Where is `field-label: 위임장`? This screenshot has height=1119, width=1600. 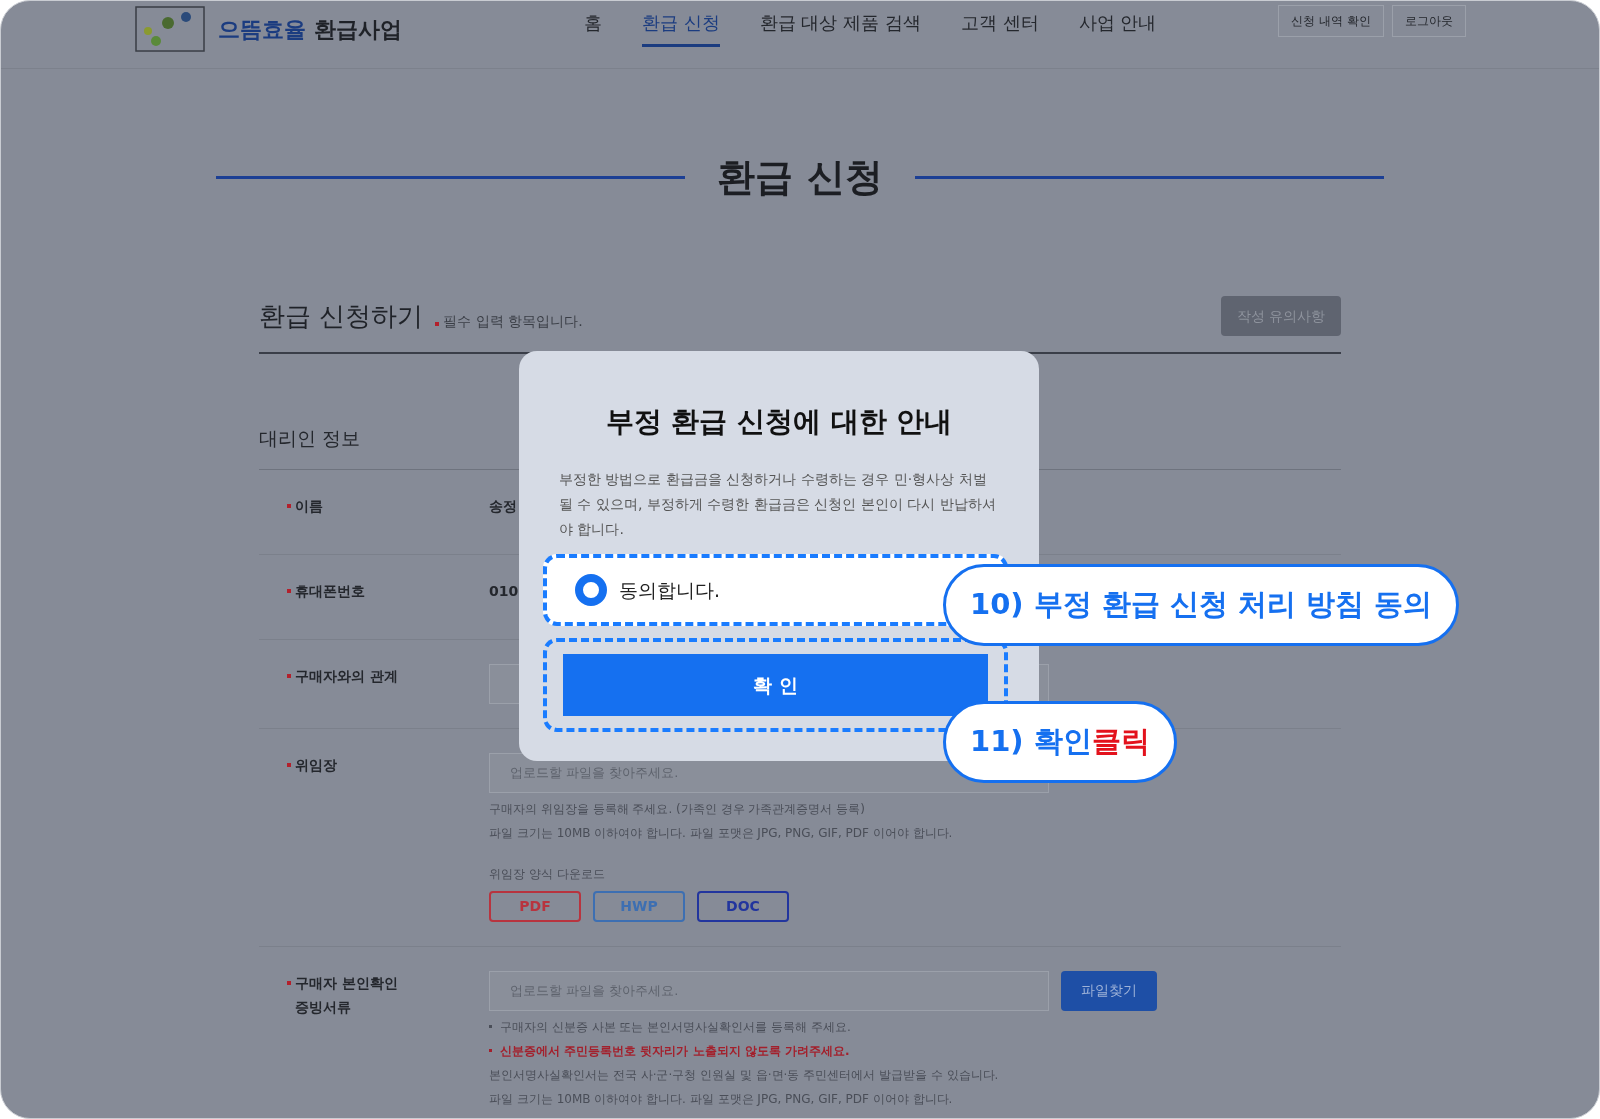
field-label: 위임장 is located at coordinates (316, 765).